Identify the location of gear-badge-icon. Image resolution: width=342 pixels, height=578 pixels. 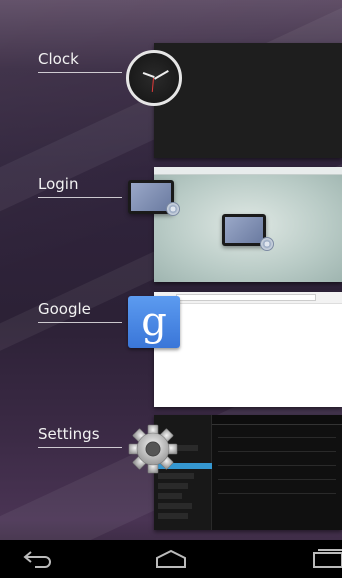
(173, 209).